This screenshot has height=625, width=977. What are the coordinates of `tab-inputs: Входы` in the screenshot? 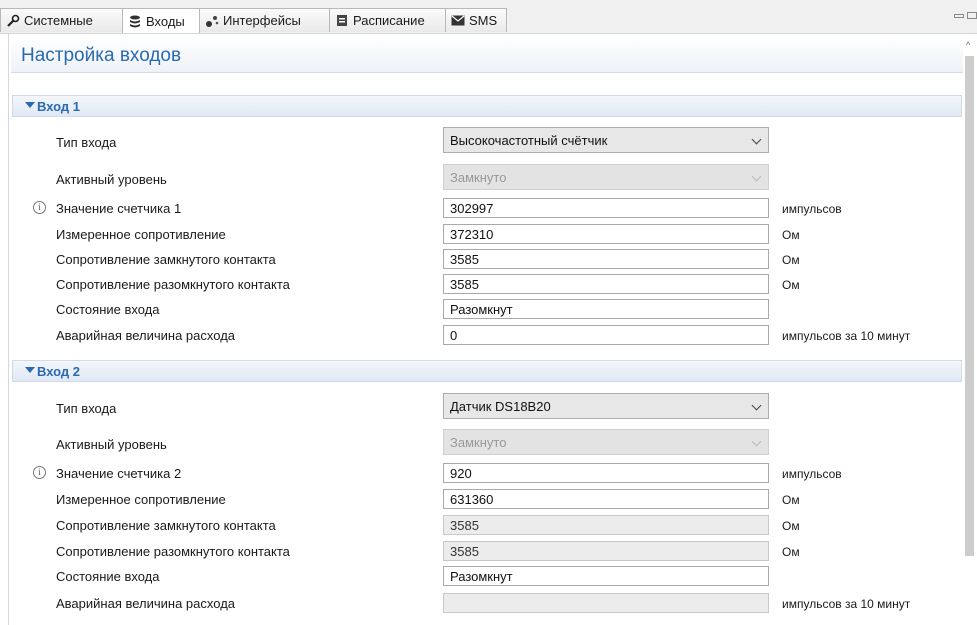 It's located at (161, 20).